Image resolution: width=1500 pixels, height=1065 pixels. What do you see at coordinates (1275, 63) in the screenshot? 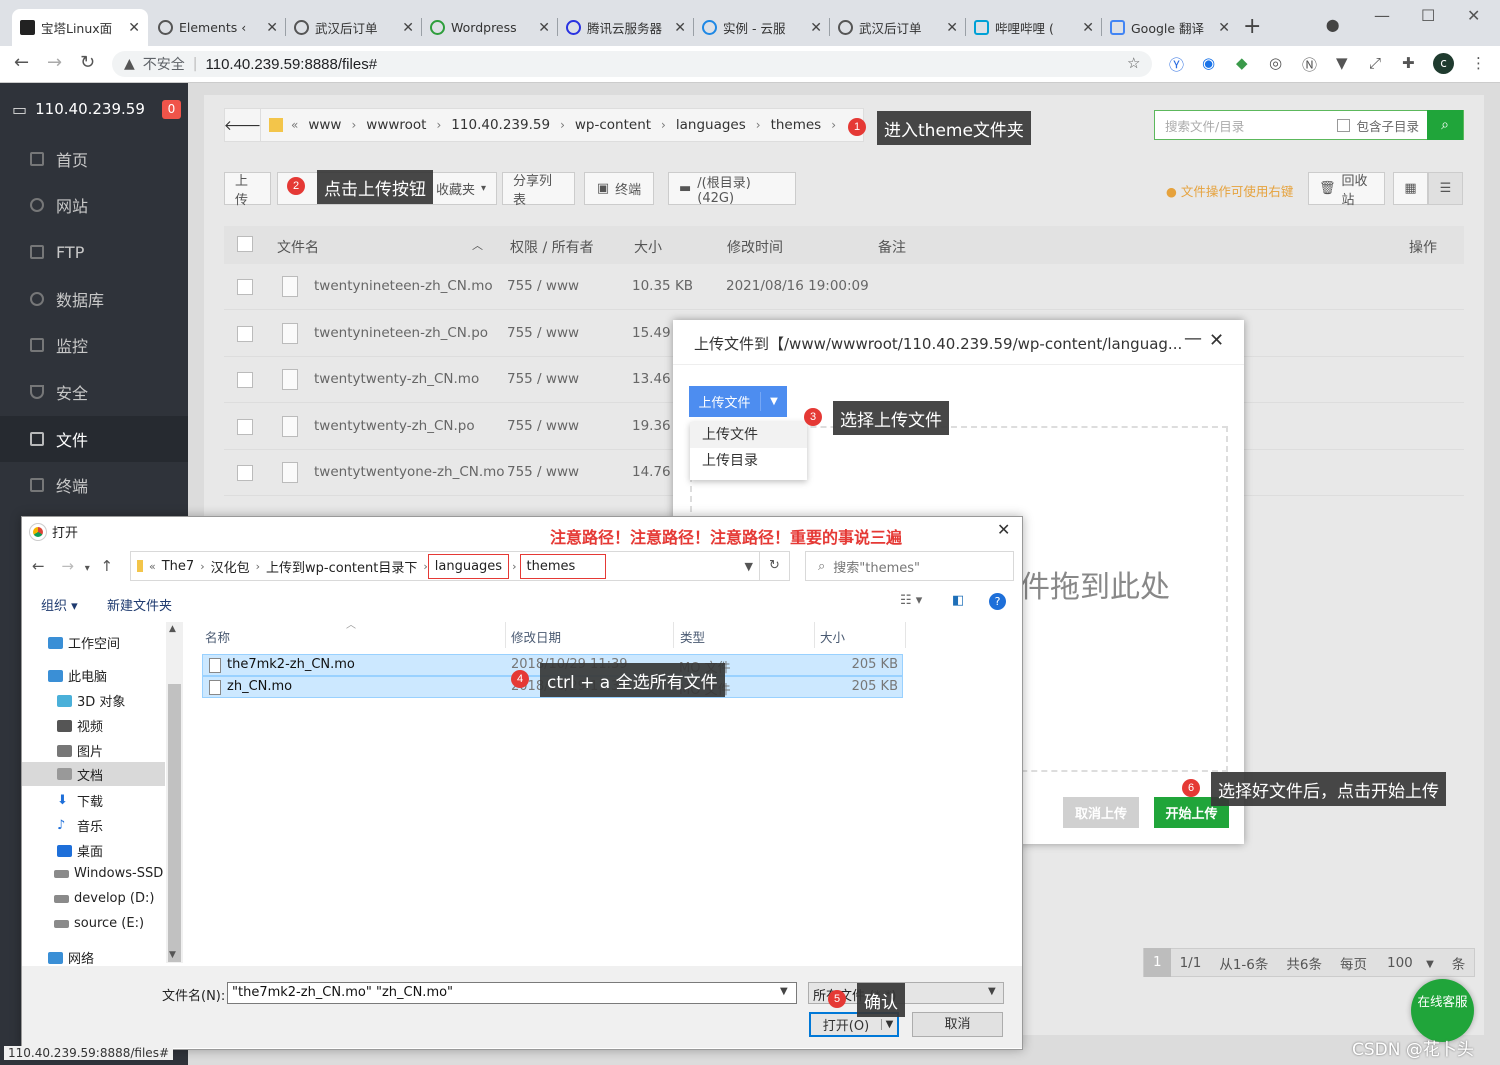
I see `extension-icon: ◎` at bounding box center [1275, 63].